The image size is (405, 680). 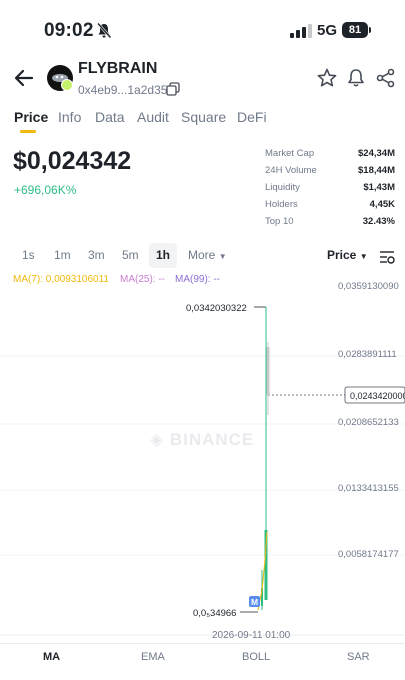 What do you see at coordinates (28, 131) in the screenshot?
I see `active-tab-indicator` at bounding box center [28, 131].